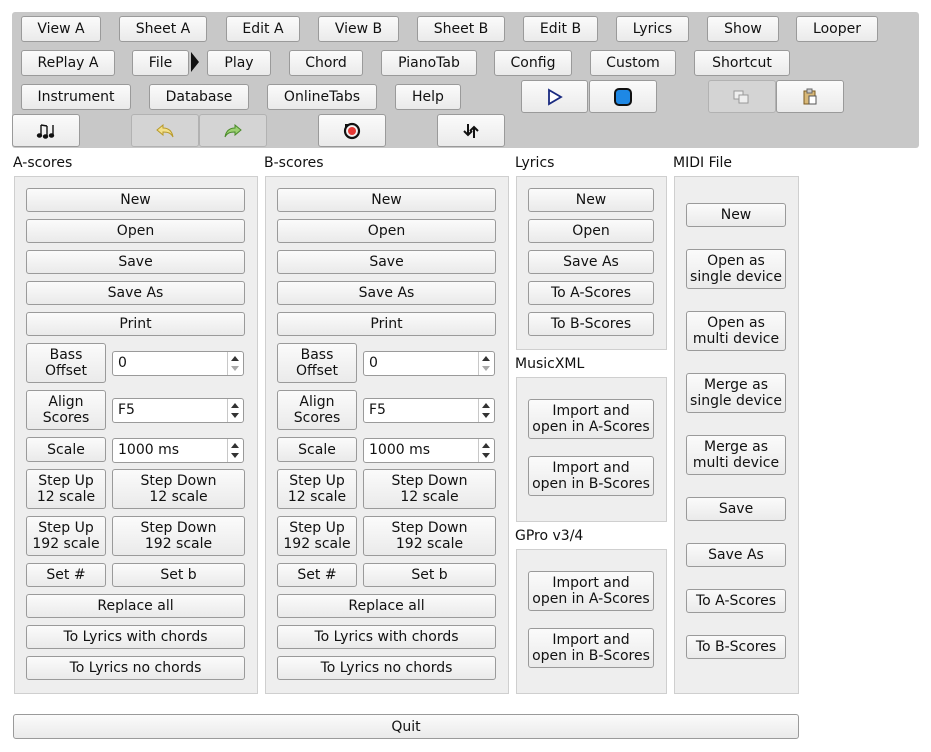 The image size is (931, 752). Describe the element at coordinates (429, 63) in the screenshot. I see `pianotab-button: PianoTab` at that location.